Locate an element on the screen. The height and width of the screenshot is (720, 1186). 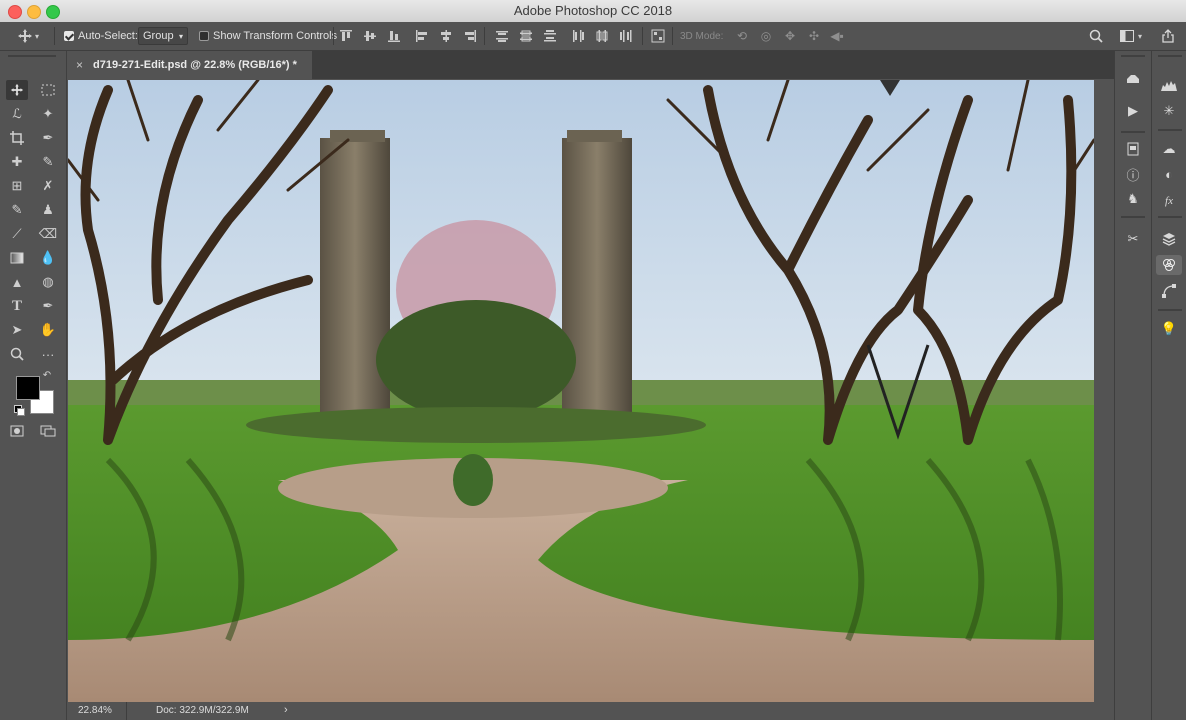
clone-stamp-icon: ⊞ is located at coordinates (17, 186).